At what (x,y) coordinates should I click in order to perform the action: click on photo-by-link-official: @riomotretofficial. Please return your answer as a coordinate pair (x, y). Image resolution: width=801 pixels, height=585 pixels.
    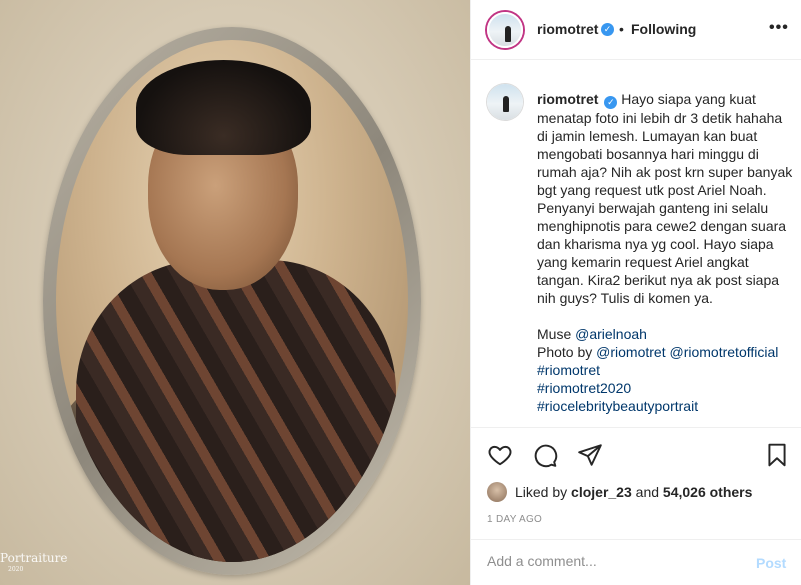
    Looking at the image, I should click on (724, 352).